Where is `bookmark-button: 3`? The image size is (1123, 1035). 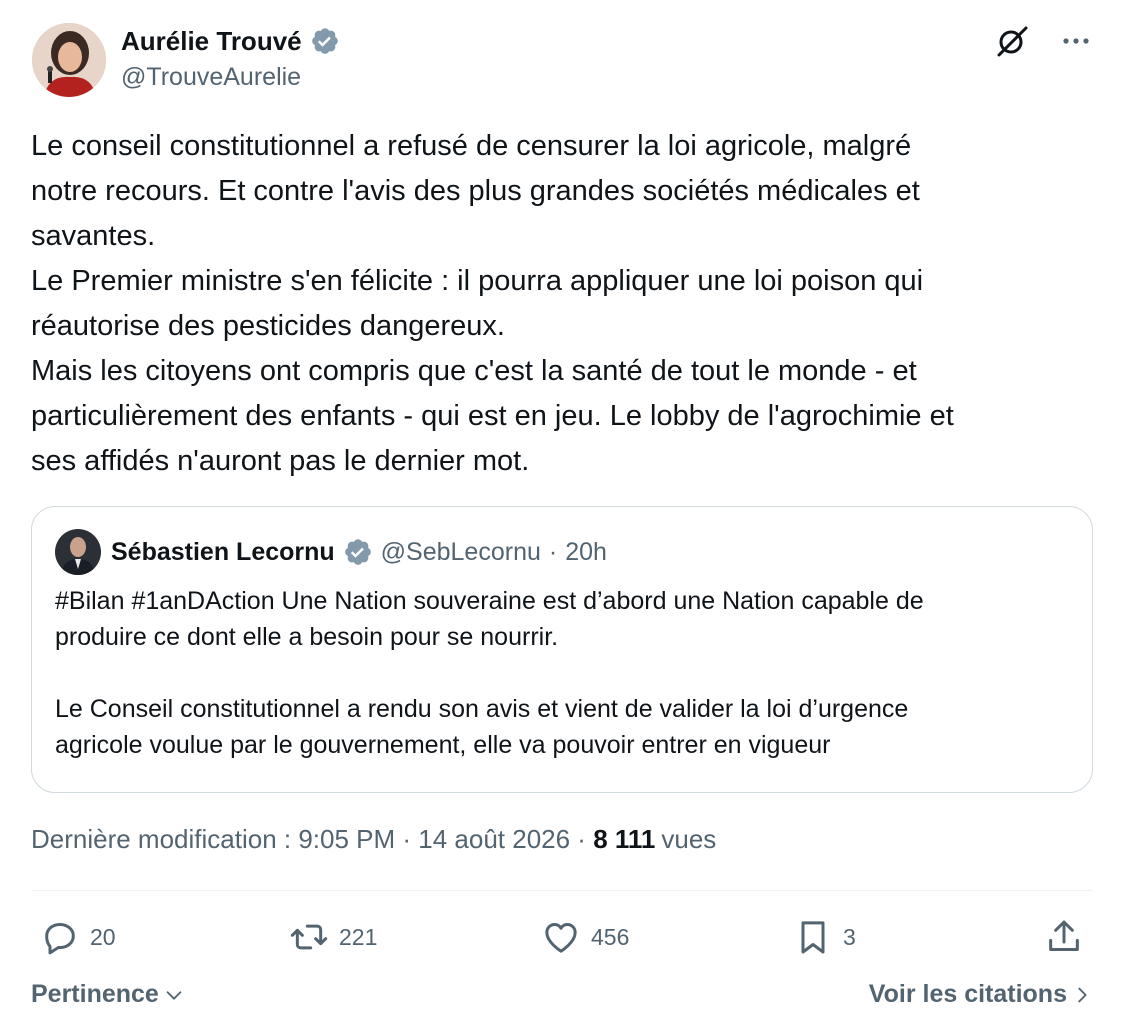 bookmark-button: 3 is located at coordinates (824, 937).